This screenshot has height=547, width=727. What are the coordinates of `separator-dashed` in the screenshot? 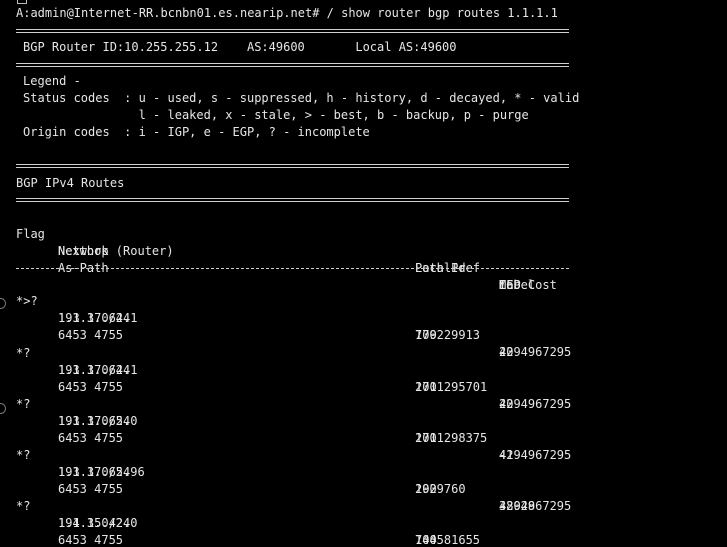 It's located at (292, 268).